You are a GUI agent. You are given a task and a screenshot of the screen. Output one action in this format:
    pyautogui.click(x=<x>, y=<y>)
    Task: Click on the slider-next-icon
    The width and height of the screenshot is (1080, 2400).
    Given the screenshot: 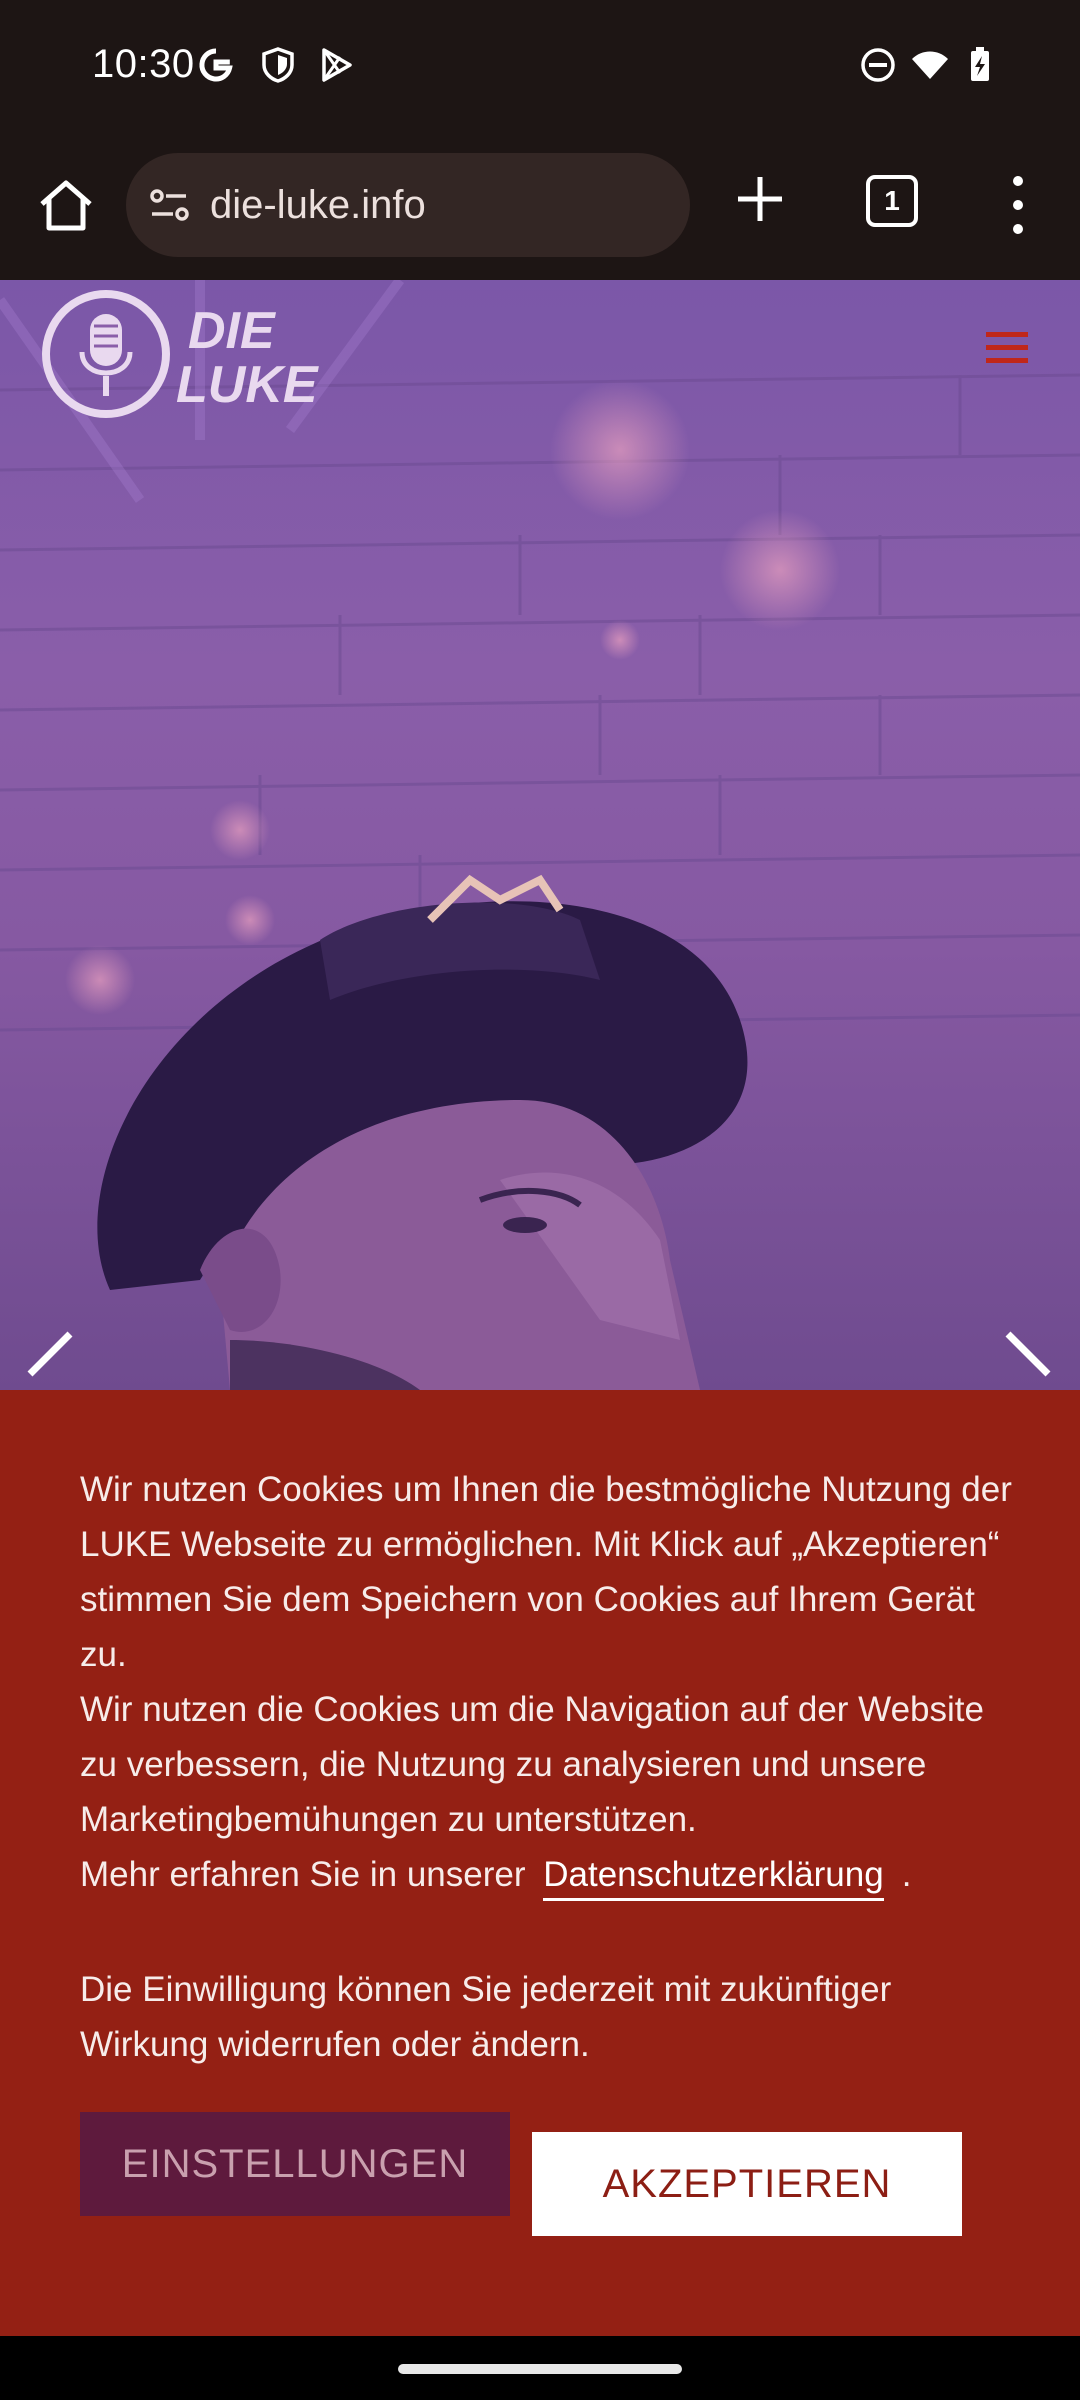 What is the action you would take?
    pyautogui.click(x=1030, y=1360)
    